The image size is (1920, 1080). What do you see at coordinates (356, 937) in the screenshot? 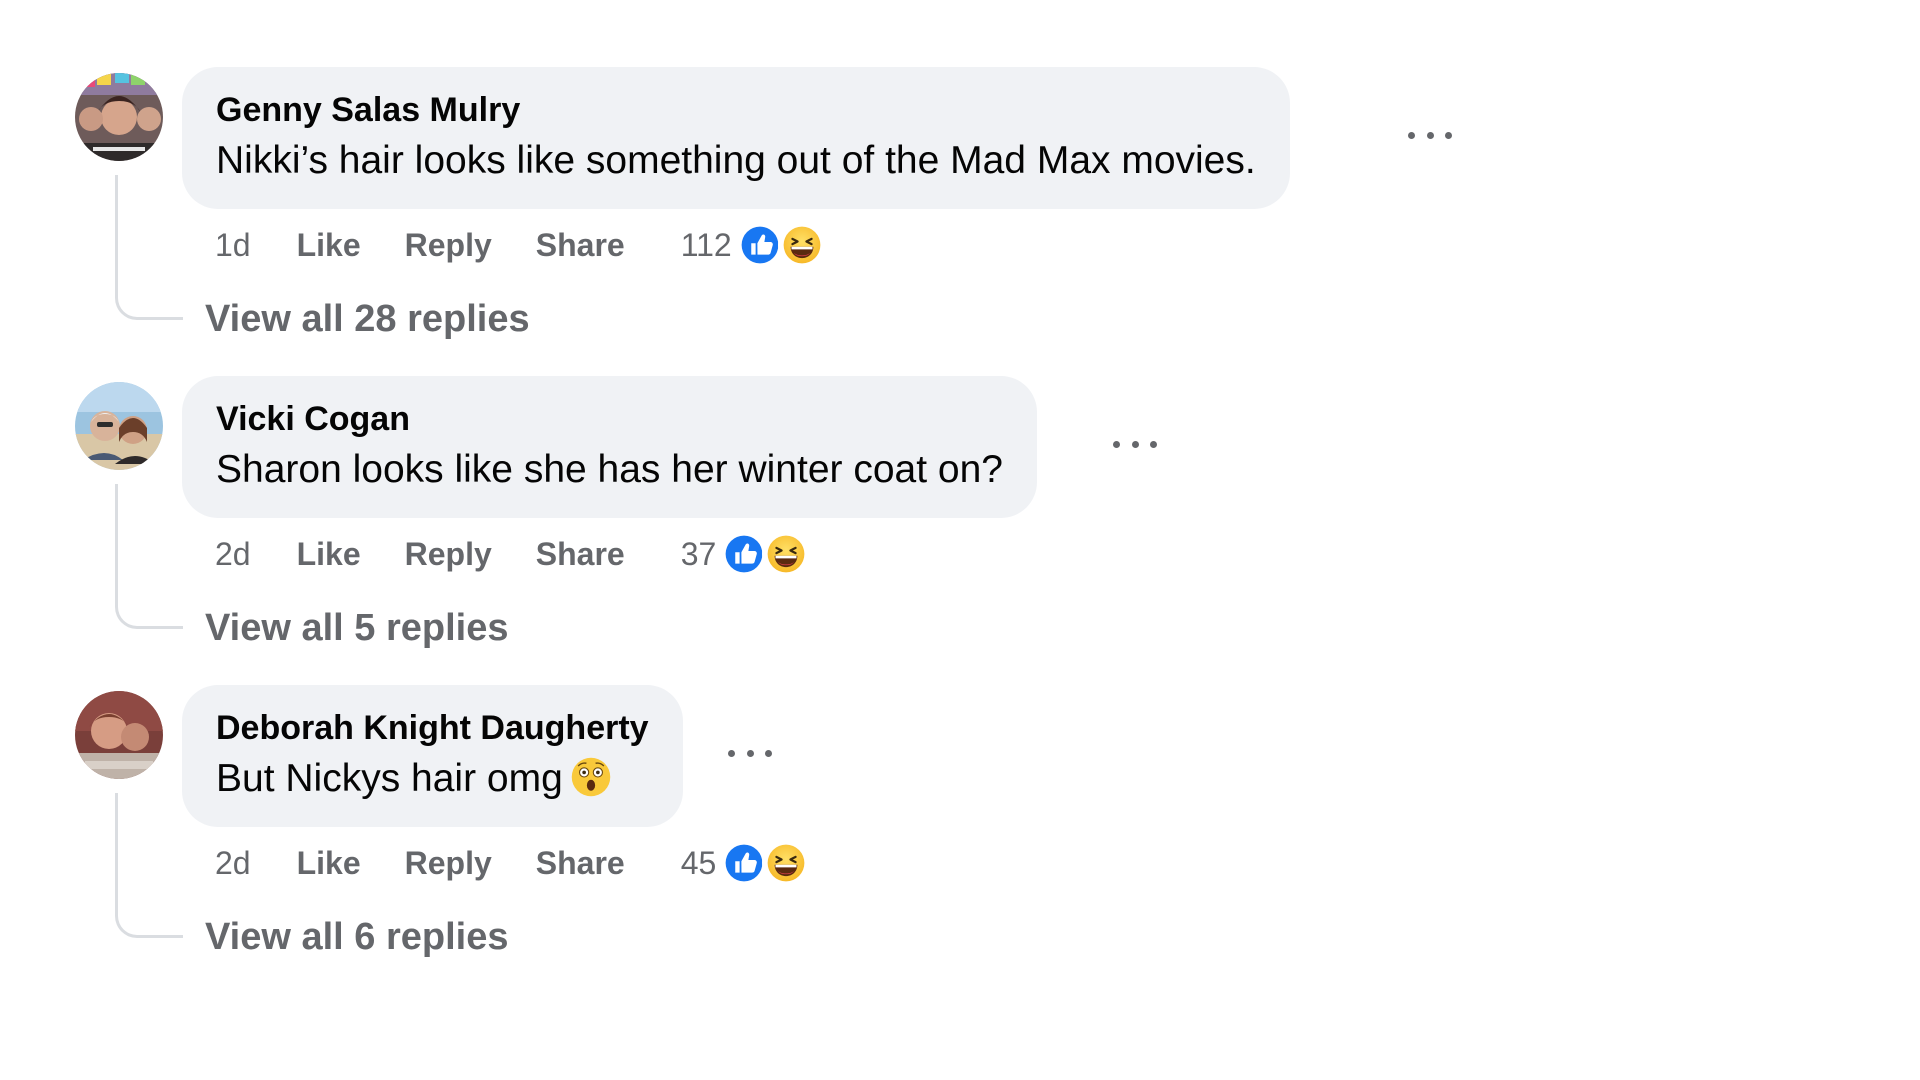
I see `view-replies-link: View all 6 replies` at bounding box center [356, 937].